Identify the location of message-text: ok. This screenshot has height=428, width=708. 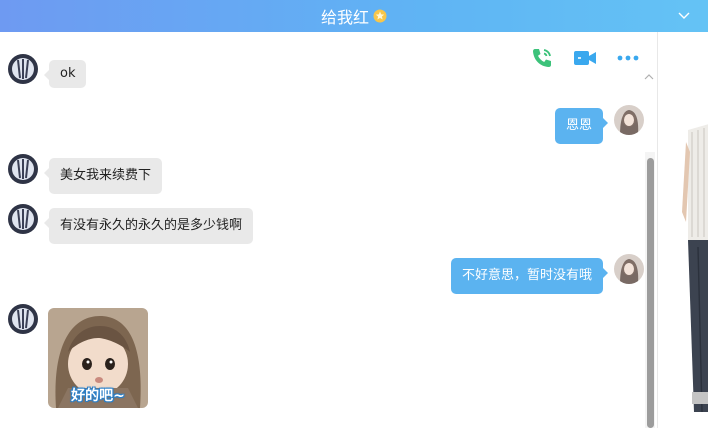
(68, 73).